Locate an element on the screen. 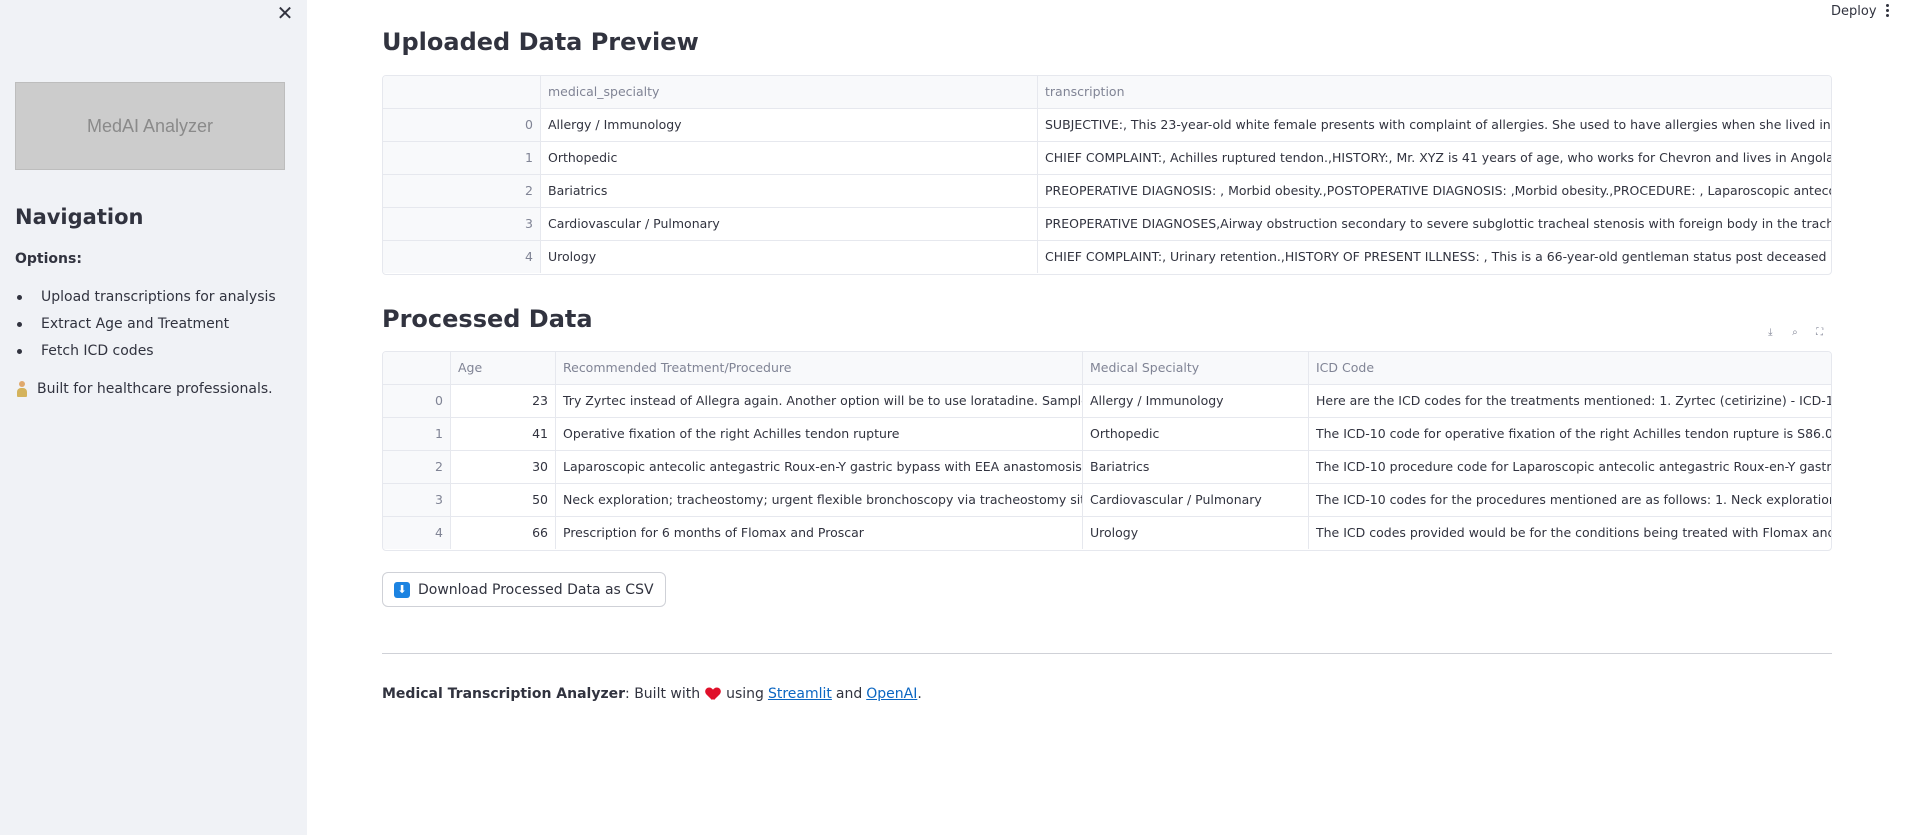 This screenshot has height=835, width=1905. column-header-transcription: transcription is located at coordinates (1434, 92).